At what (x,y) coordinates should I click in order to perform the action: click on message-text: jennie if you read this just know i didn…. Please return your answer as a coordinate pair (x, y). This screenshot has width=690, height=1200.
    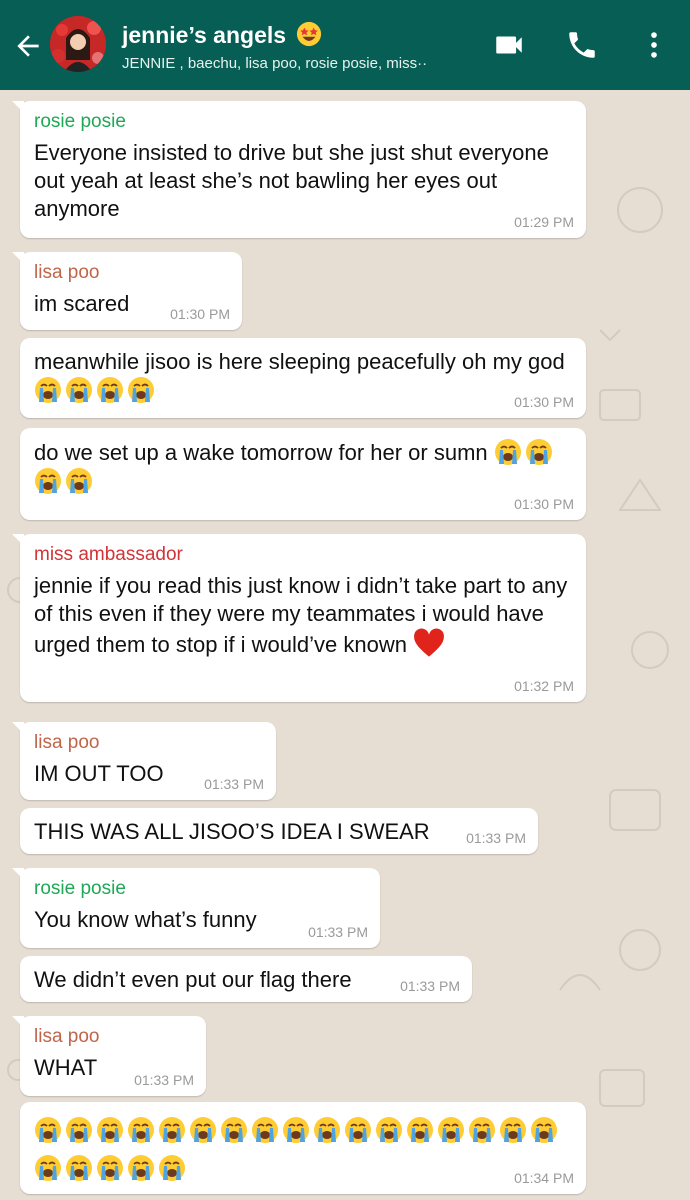
    Looking at the image, I should click on (303, 616).